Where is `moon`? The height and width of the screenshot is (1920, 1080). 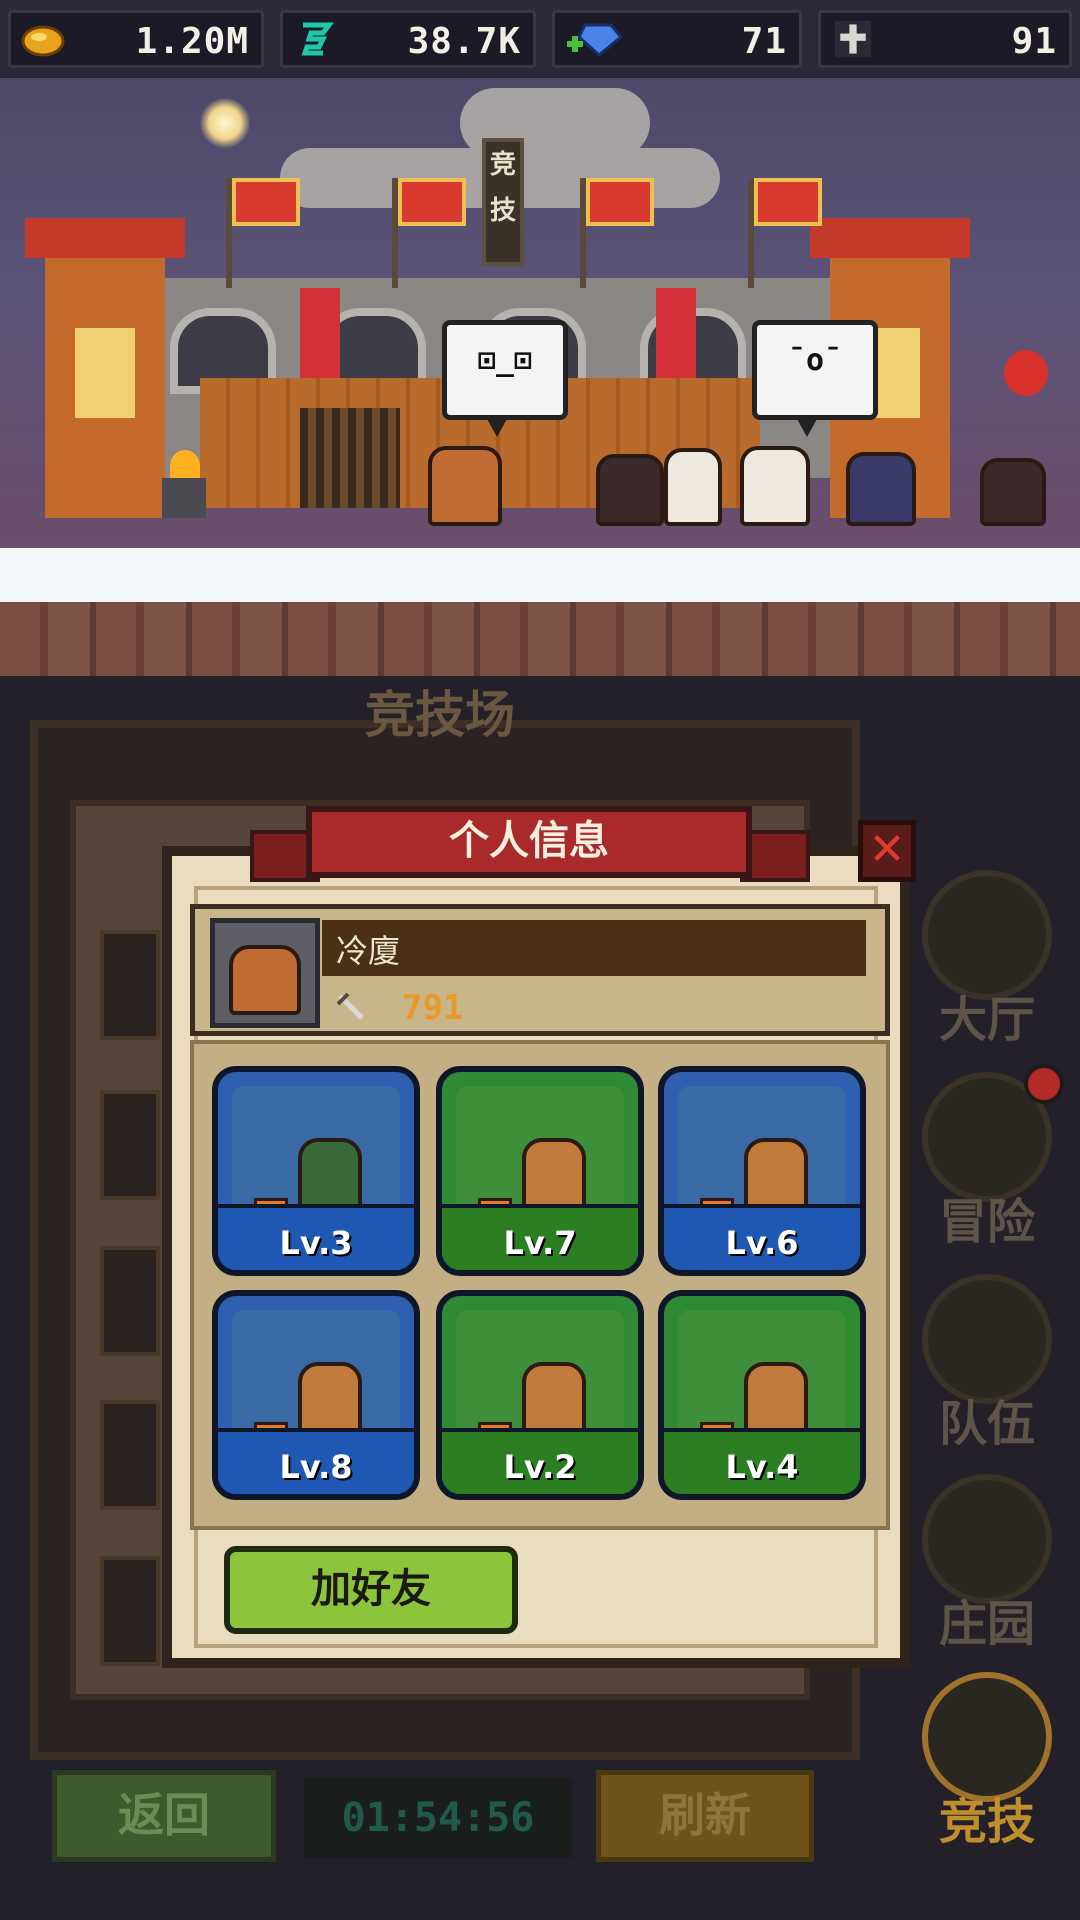
moon is located at coordinates (225, 123).